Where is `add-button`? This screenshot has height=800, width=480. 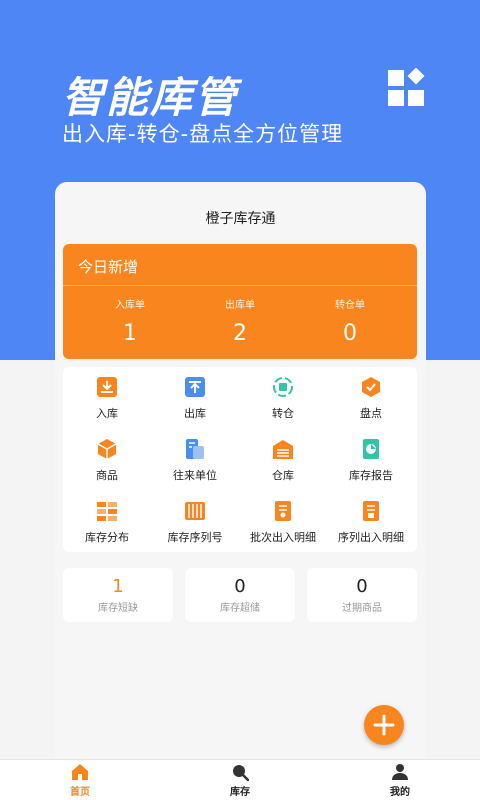
add-button is located at coordinates (384, 725).